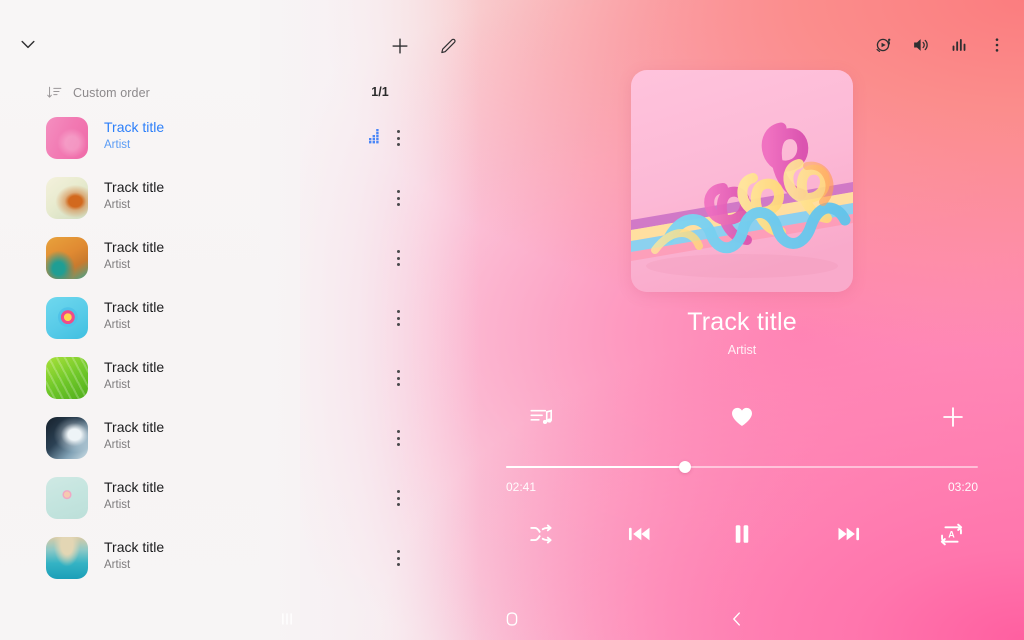 The image size is (1024, 640). I want to click on equalizer-animation-icon, so click(376, 136).